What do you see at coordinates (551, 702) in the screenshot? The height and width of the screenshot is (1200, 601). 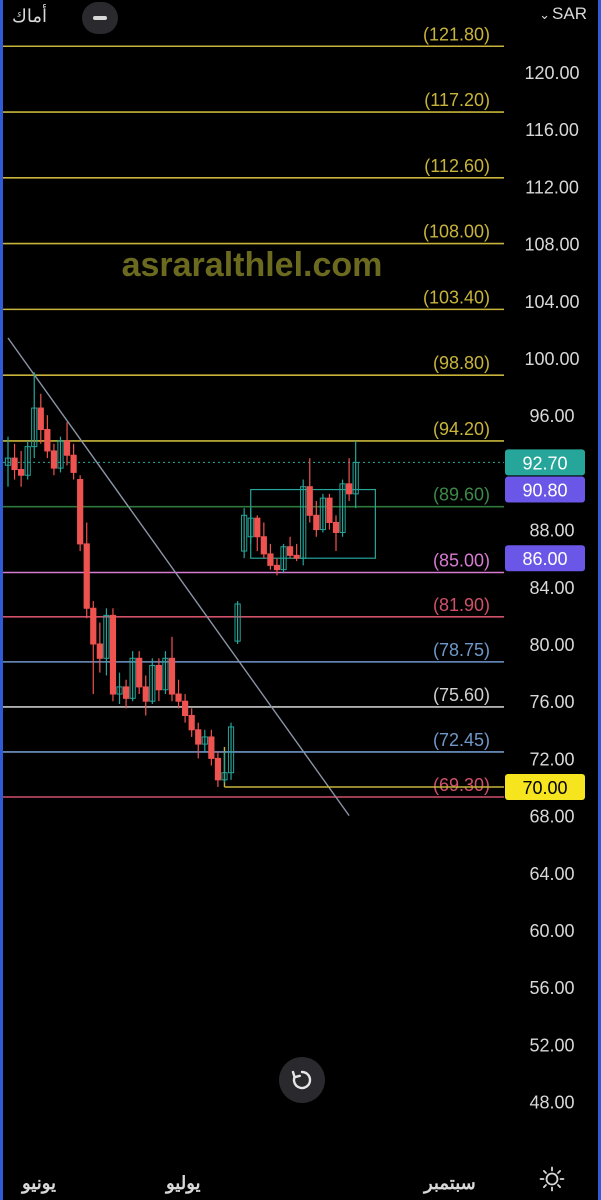 I see `y-tick-label: 76.00` at bounding box center [551, 702].